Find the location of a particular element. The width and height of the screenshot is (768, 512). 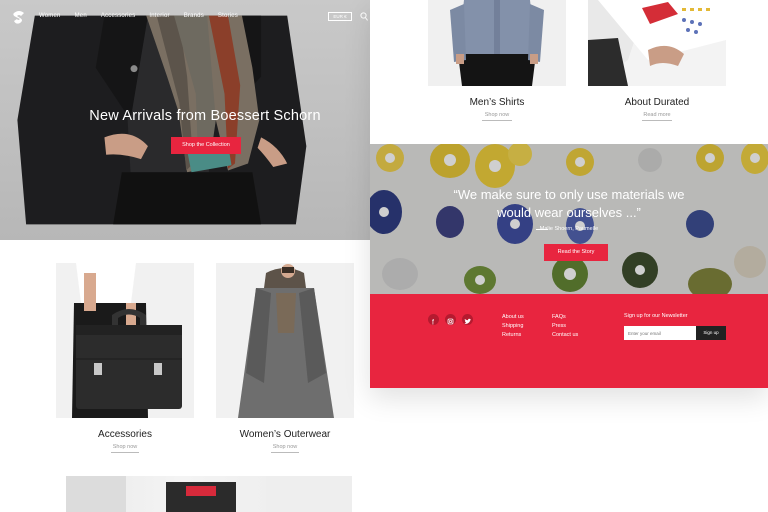

card-about: About Durated Read more is located at coordinates (657, 60).